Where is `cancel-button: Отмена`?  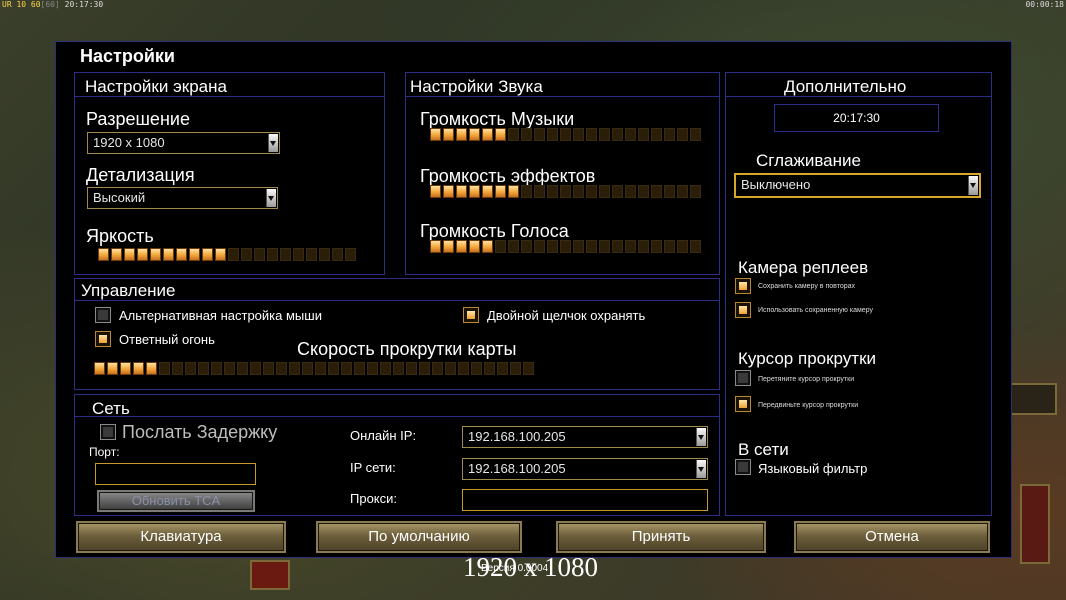 cancel-button: Отмена is located at coordinates (892, 537).